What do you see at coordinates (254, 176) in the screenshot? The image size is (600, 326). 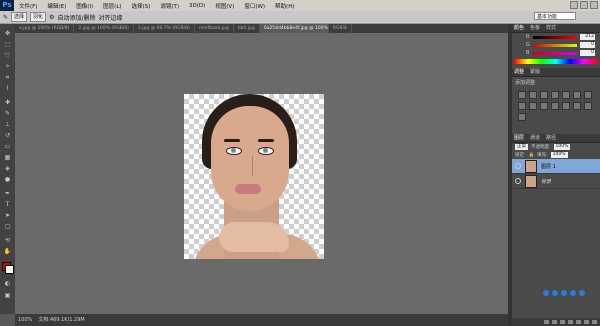 I see `document-image` at bounding box center [254, 176].